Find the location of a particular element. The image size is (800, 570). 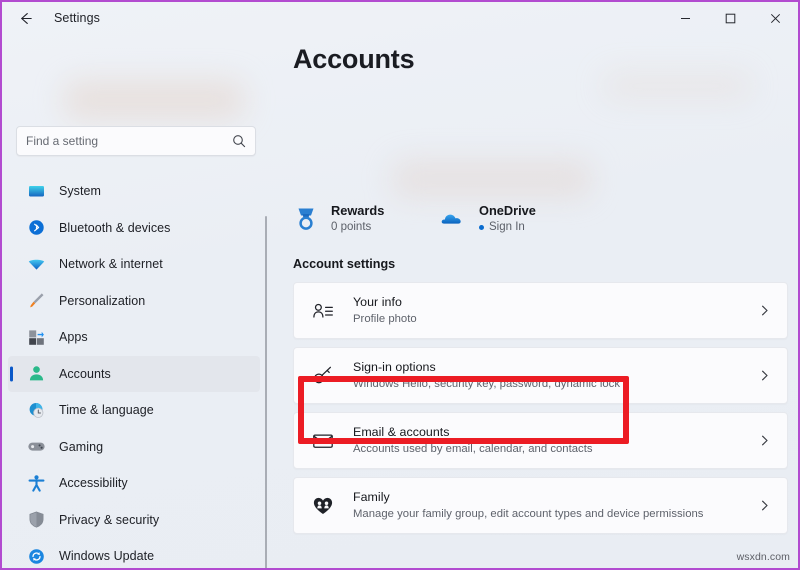

maximize-button is located at coordinates (730, 18).